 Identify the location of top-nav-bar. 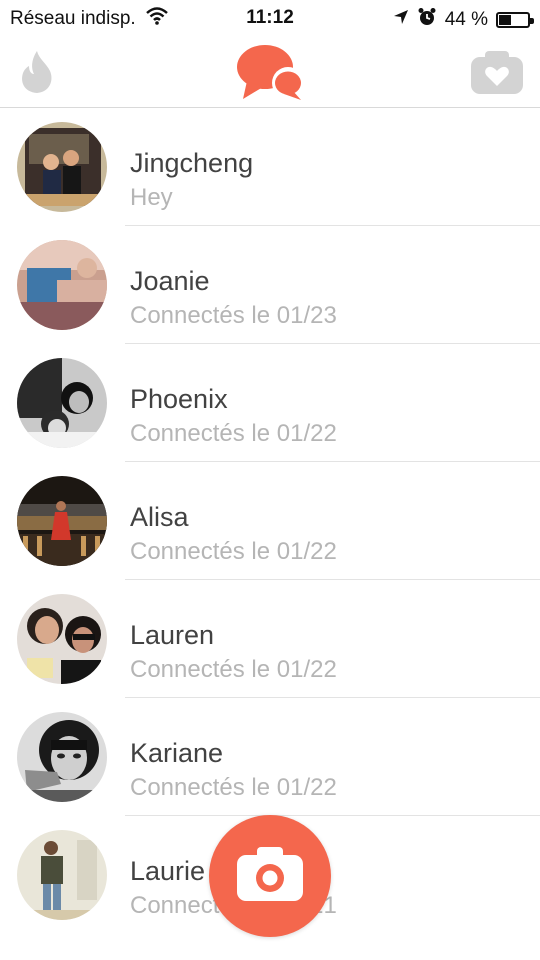
(270, 72).